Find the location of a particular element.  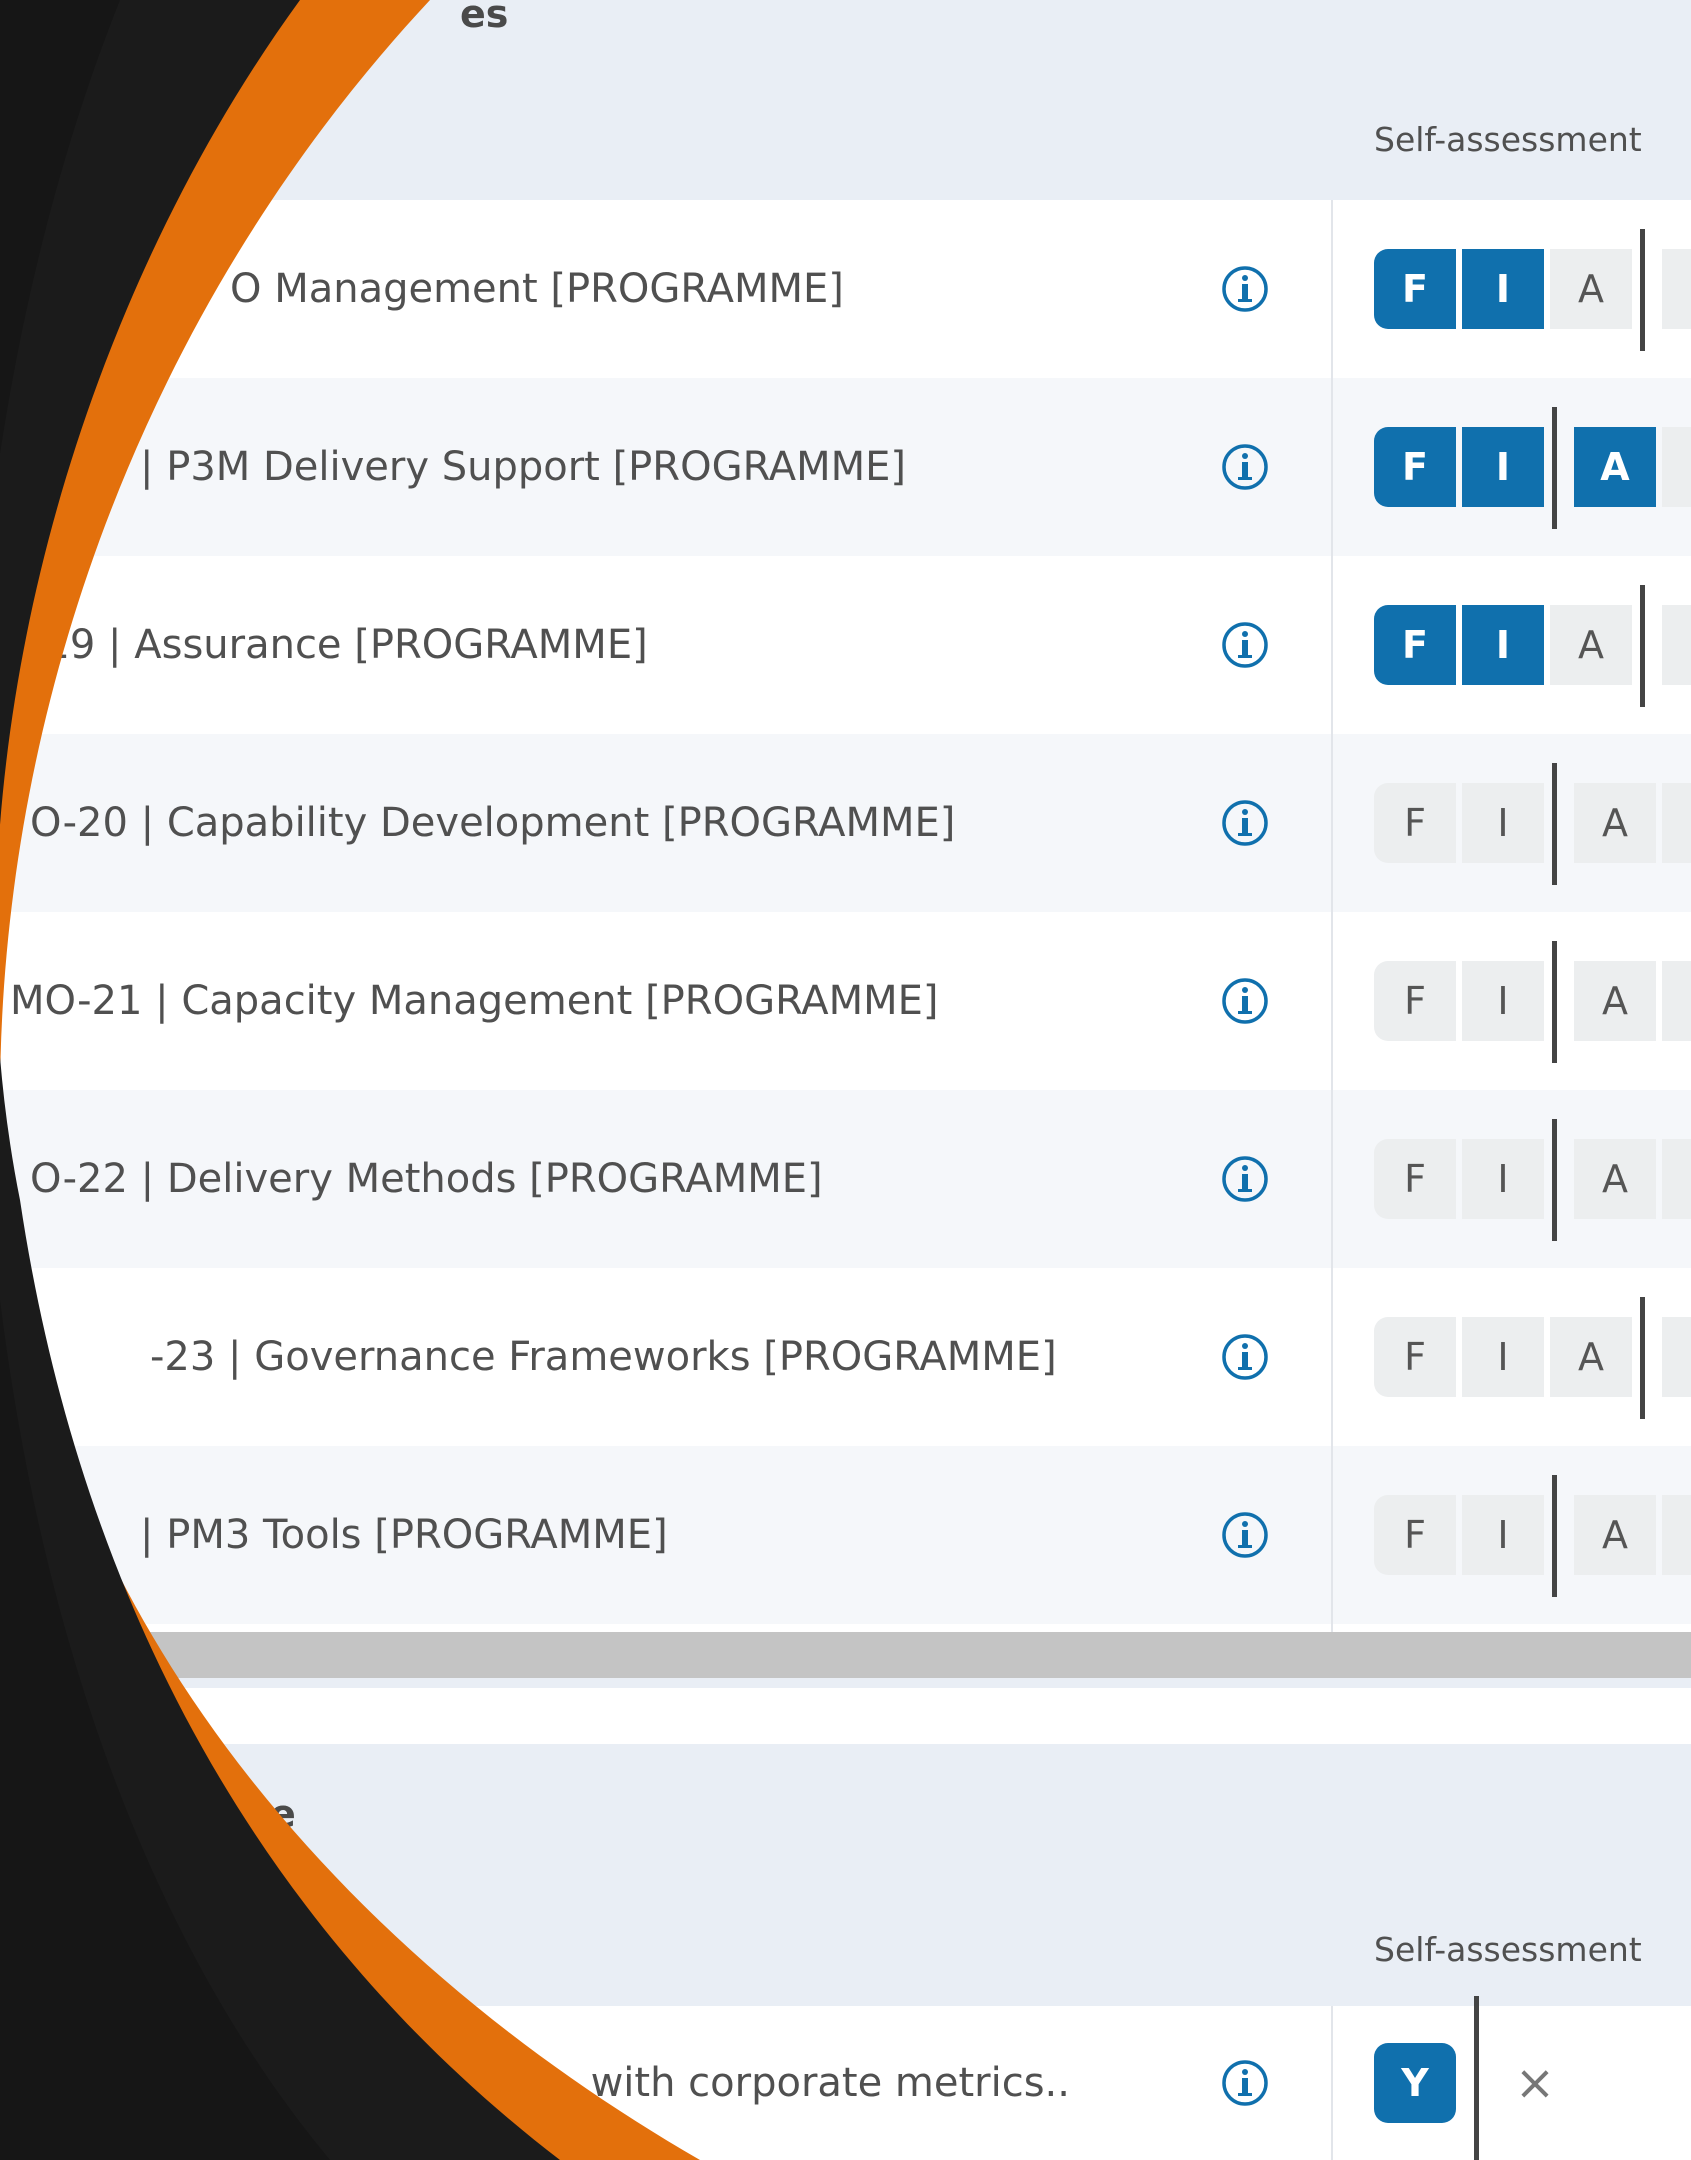

row-label: | PM3 Tools [PROGRAMME] is located at coordinates (570, 1535).